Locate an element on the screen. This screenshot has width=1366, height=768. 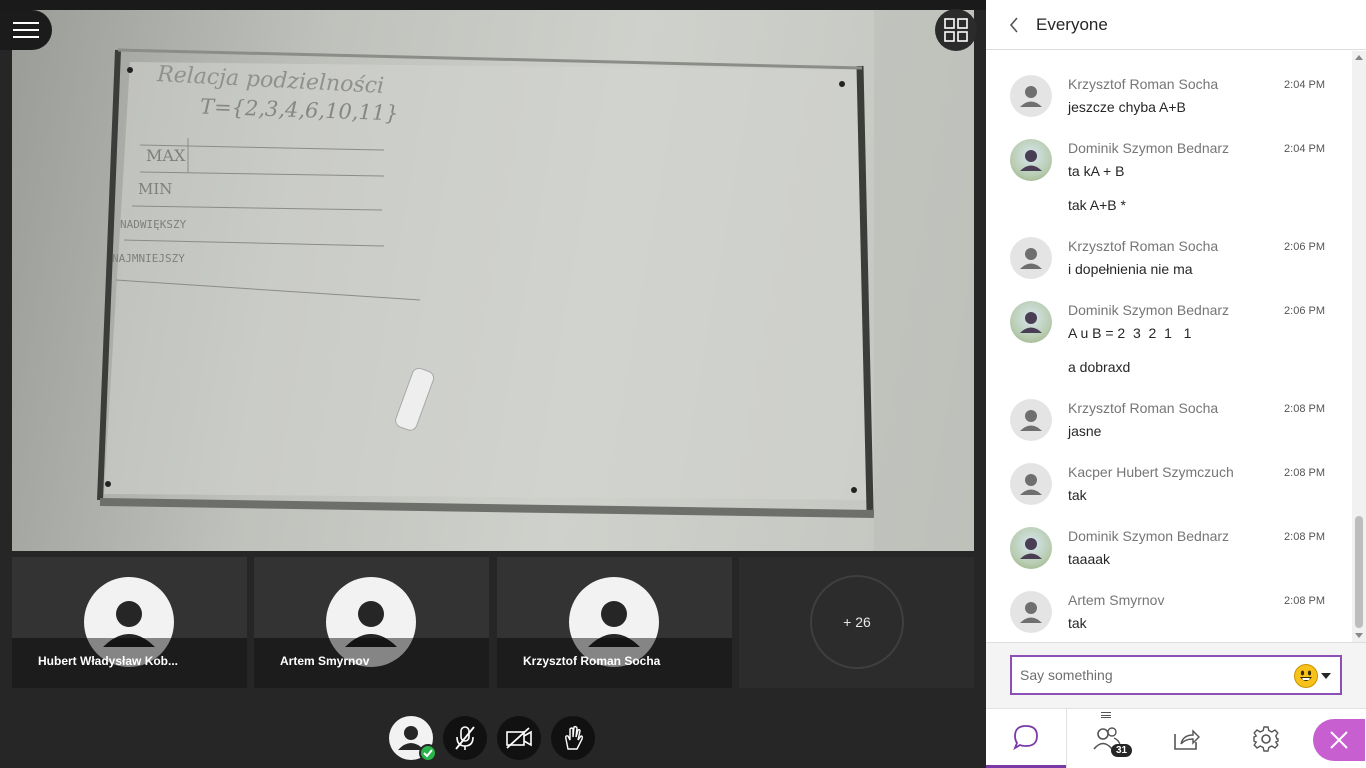
chat-composer is located at coordinates (1176, 675).